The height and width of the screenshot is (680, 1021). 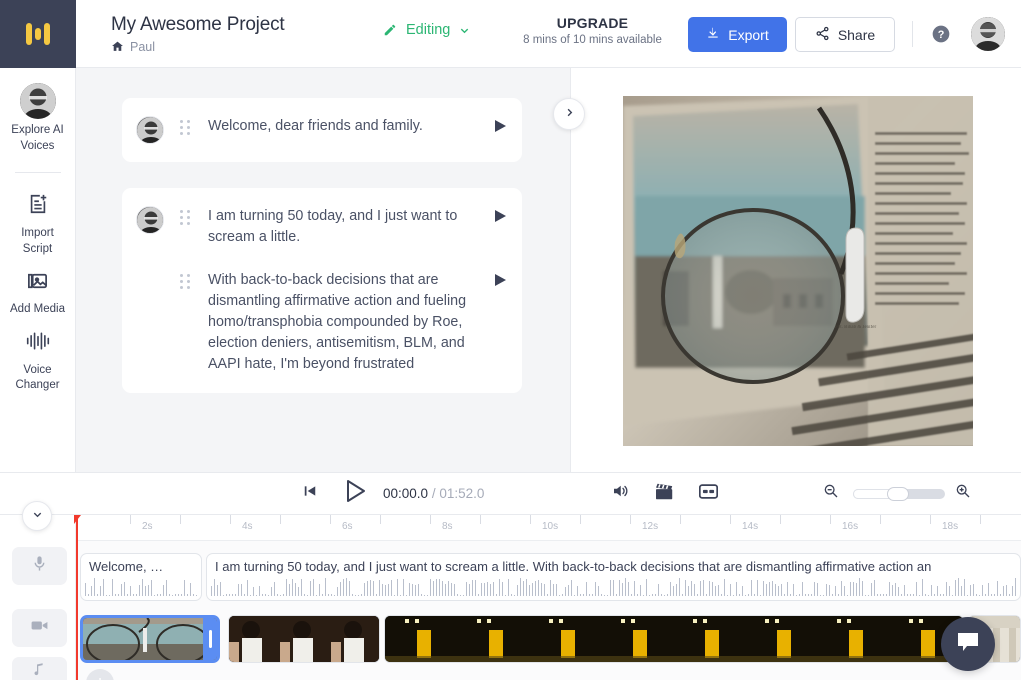 I want to click on upgrade-subtitle: 8 mins of 10 mins available, so click(x=592, y=40).